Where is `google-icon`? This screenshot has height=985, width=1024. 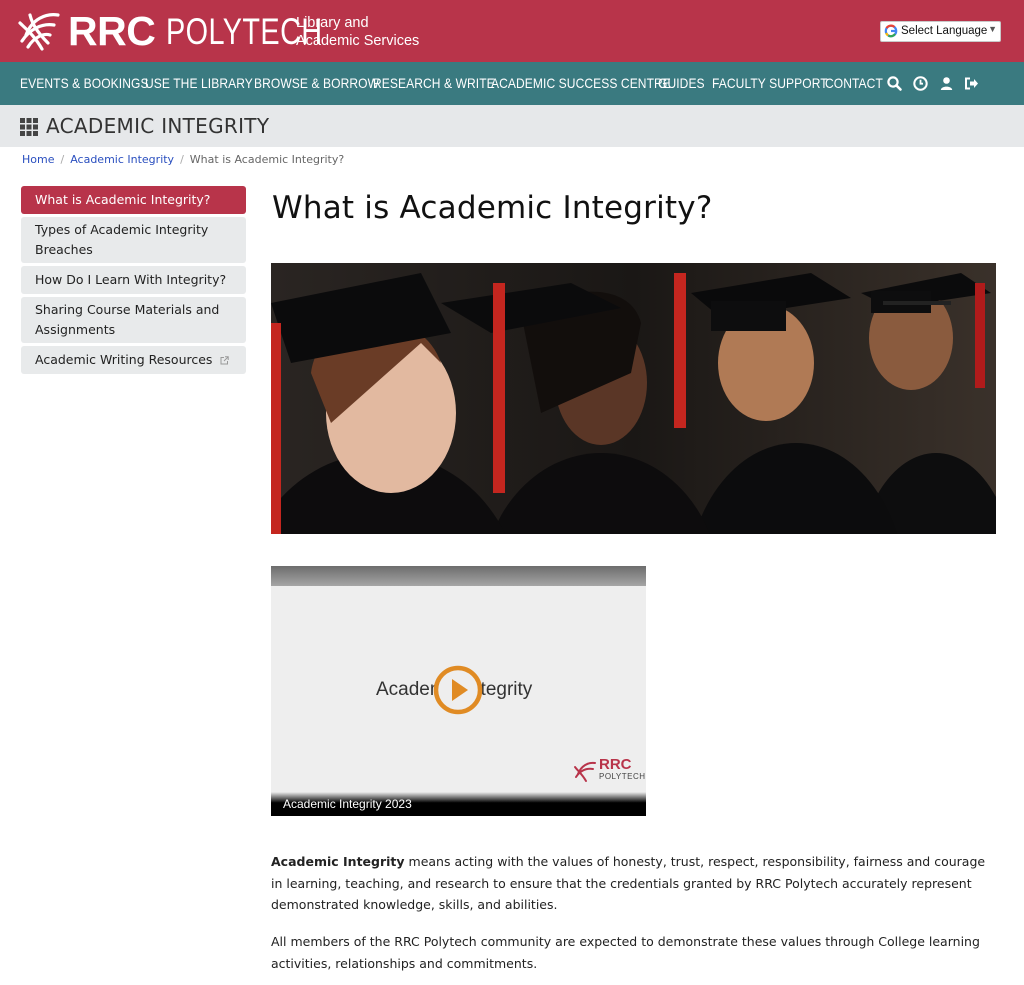
google-icon is located at coordinates (891, 31).